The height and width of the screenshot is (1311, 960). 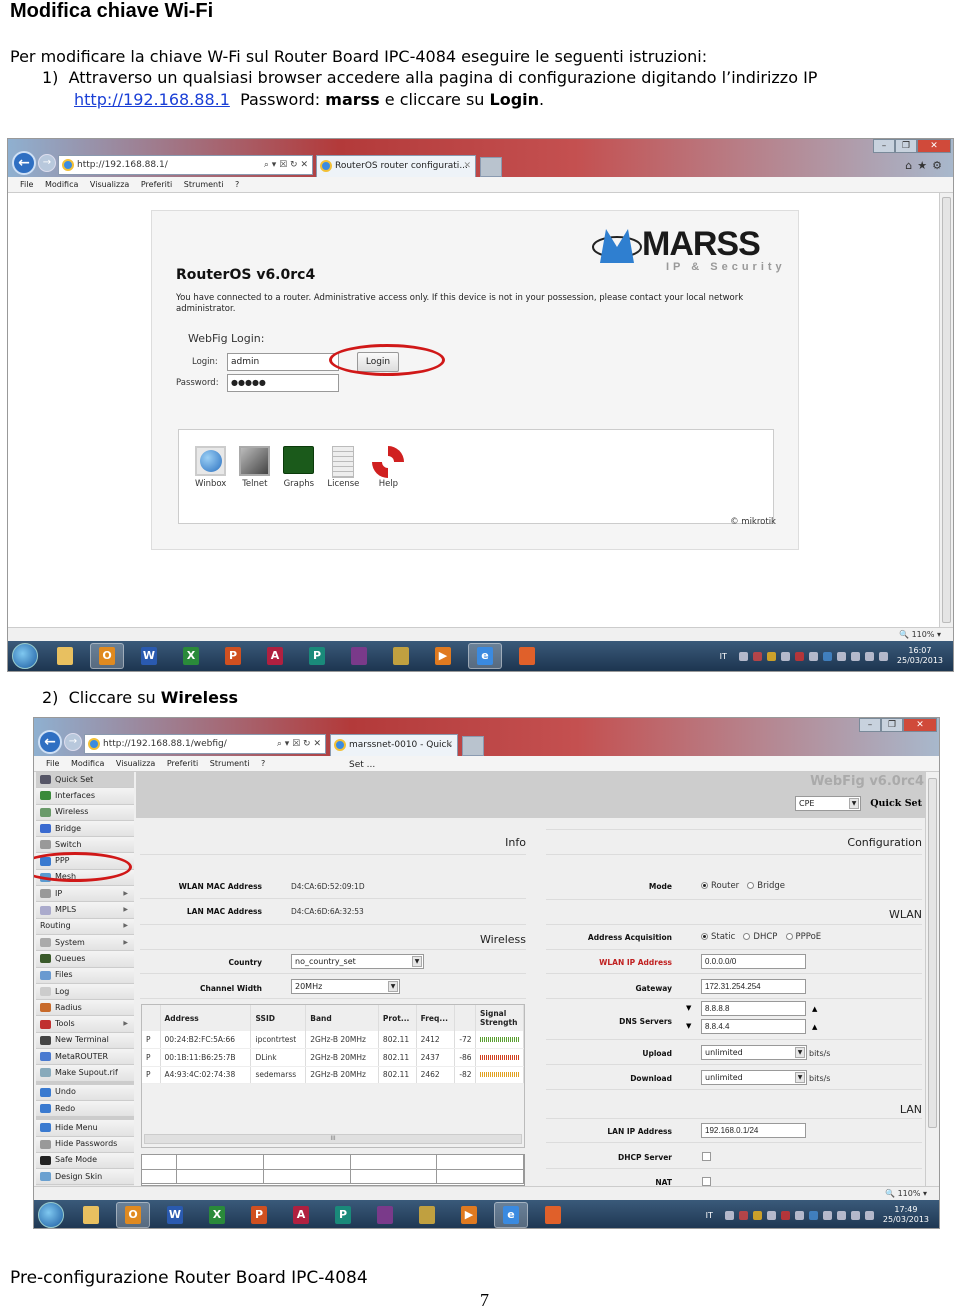 I want to click on upload-select: unlimited ▼, so click(x=754, y=1052).